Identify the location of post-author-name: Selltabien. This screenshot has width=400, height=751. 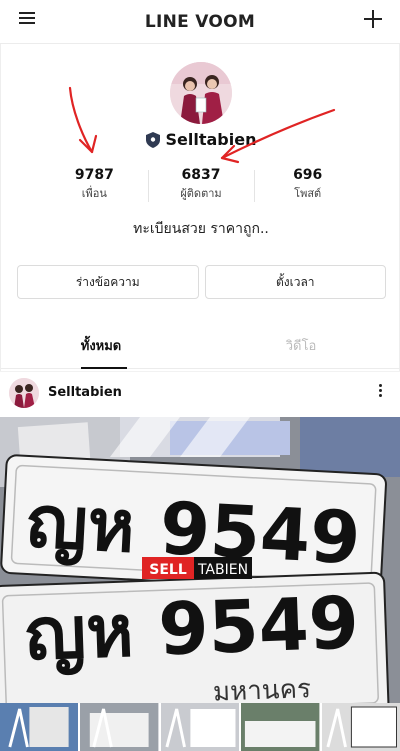
(85, 392).